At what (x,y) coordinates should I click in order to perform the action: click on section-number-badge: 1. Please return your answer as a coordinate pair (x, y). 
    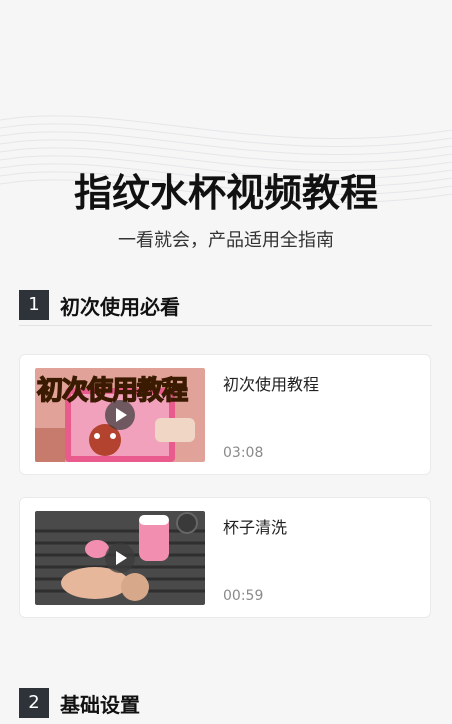
    Looking at the image, I should click on (34, 305).